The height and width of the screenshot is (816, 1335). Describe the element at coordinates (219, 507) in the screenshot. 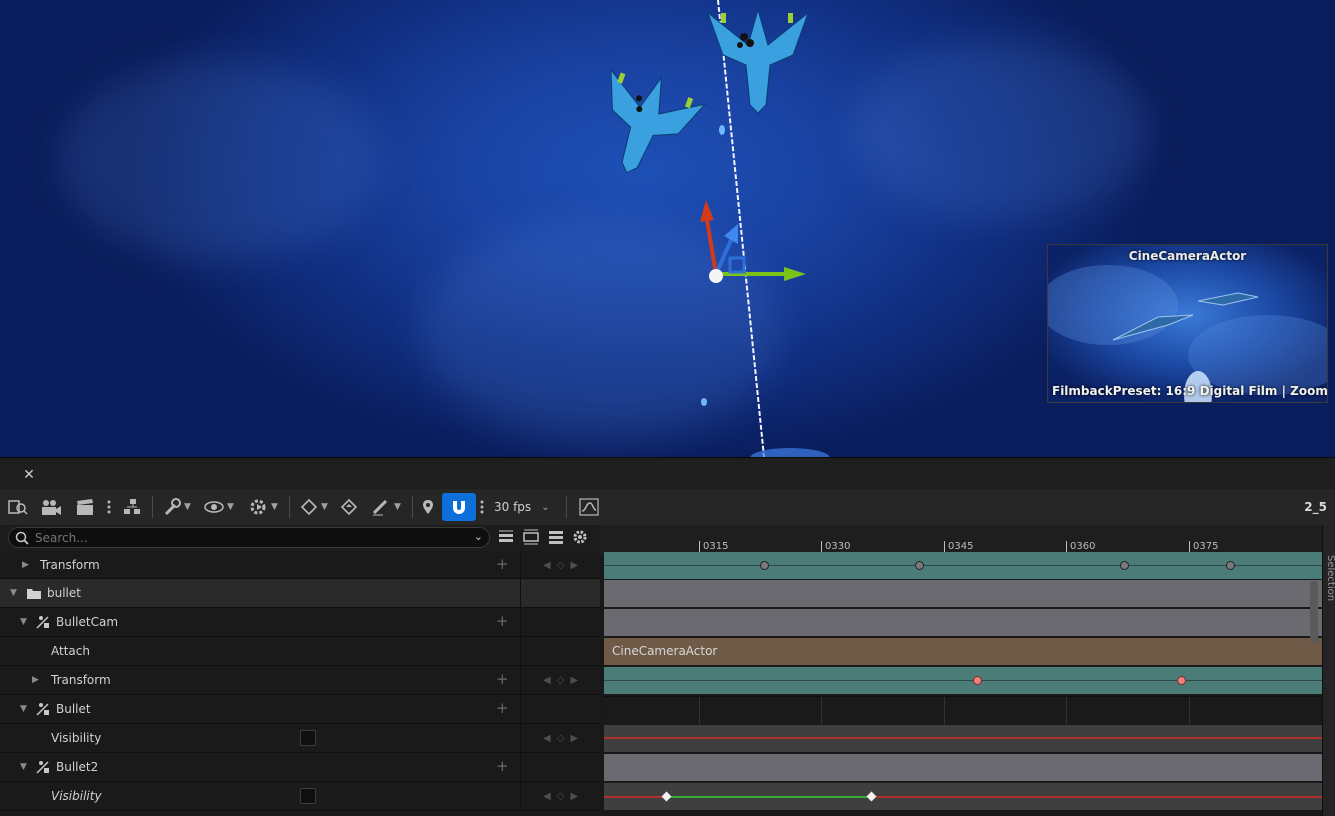

I see `view-options-dropdown: ▼` at that location.